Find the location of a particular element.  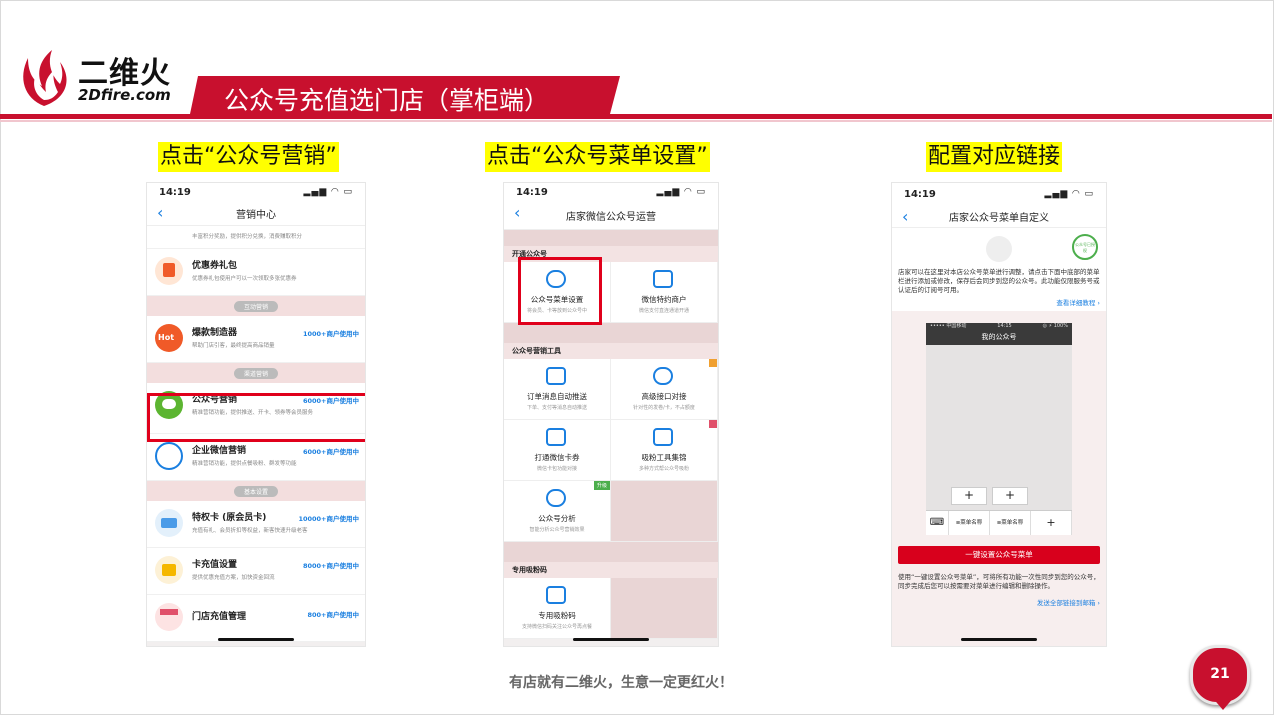

footer-slogan: 有店就有二维火，生意一定更红火！ is located at coordinates (621, 683).